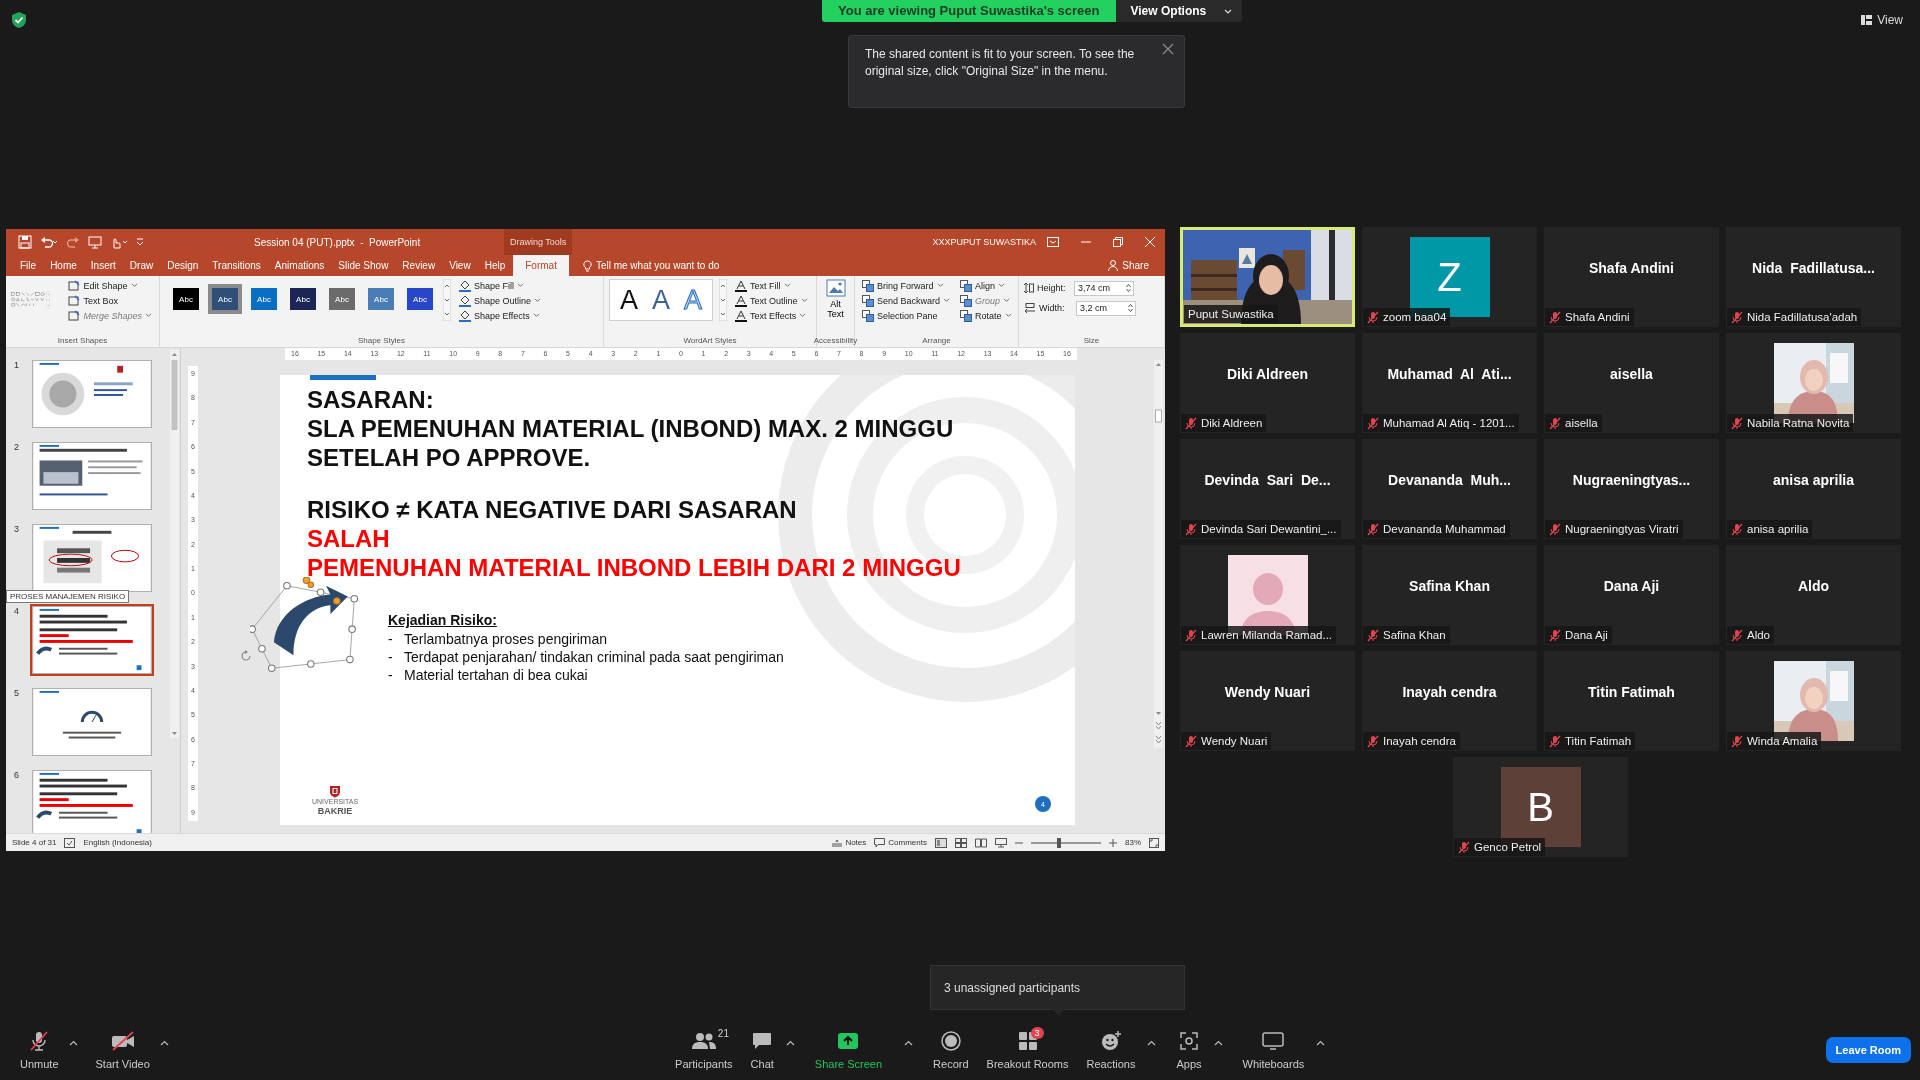 This screenshot has width=1920, height=1080. I want to click on customize-icon, so click(140, 242).